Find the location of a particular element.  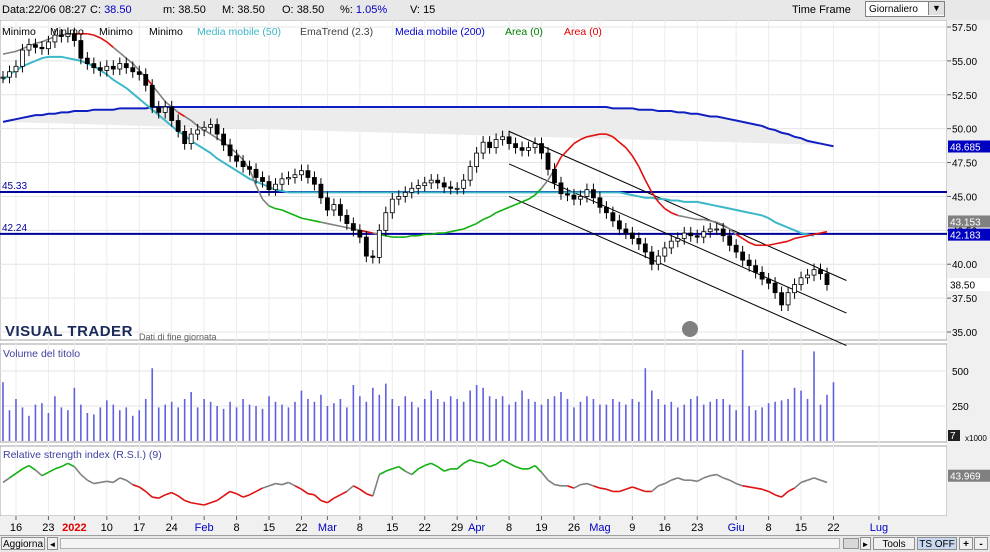

drag-handle-icon is located at coordinates (690, 329).